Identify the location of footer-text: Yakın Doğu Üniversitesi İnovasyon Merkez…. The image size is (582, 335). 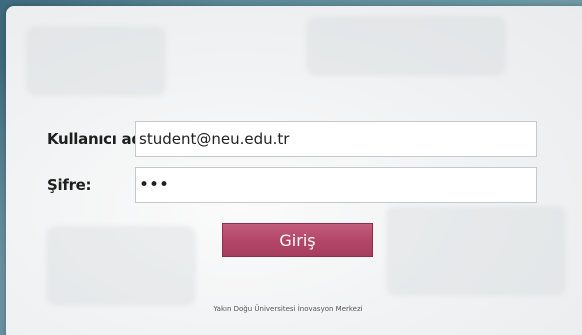
(288, 309).